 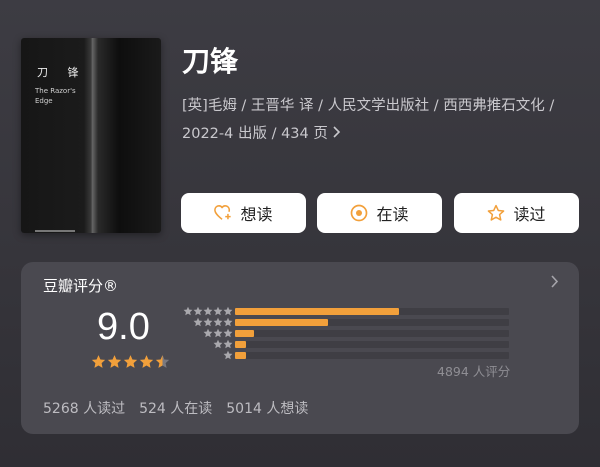 I want to click on reading-label: 在读, so click(x=392, y=214).